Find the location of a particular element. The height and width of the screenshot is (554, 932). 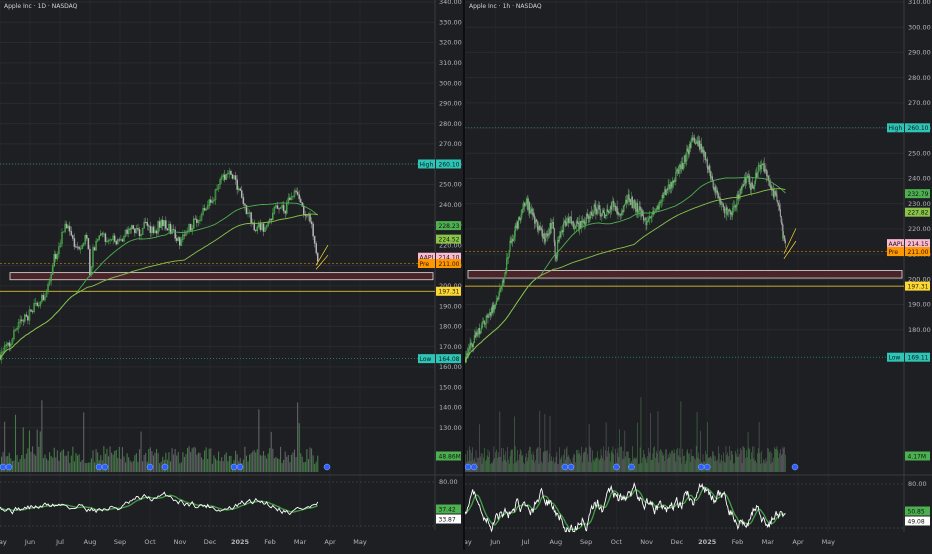

ma-fast-tag: 228.23 is located at coordinates (448, 225).